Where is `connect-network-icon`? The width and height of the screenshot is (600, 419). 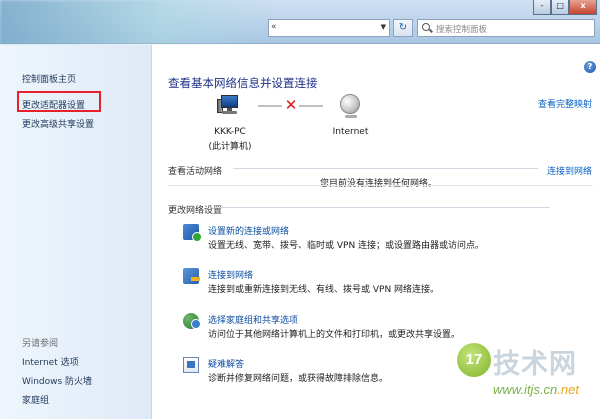 connect-network-icon is located at coordinates (191, 276).